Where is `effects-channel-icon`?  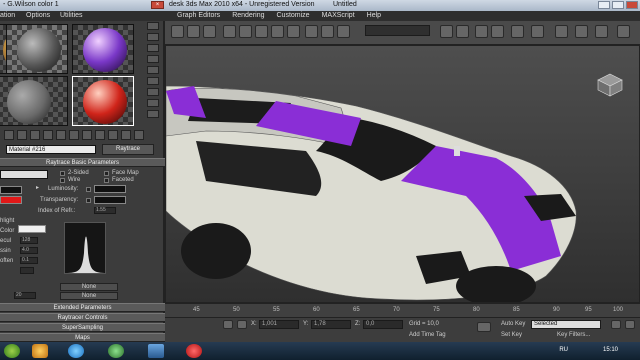
effects-channel-icon is located at coordinates (100, 135).